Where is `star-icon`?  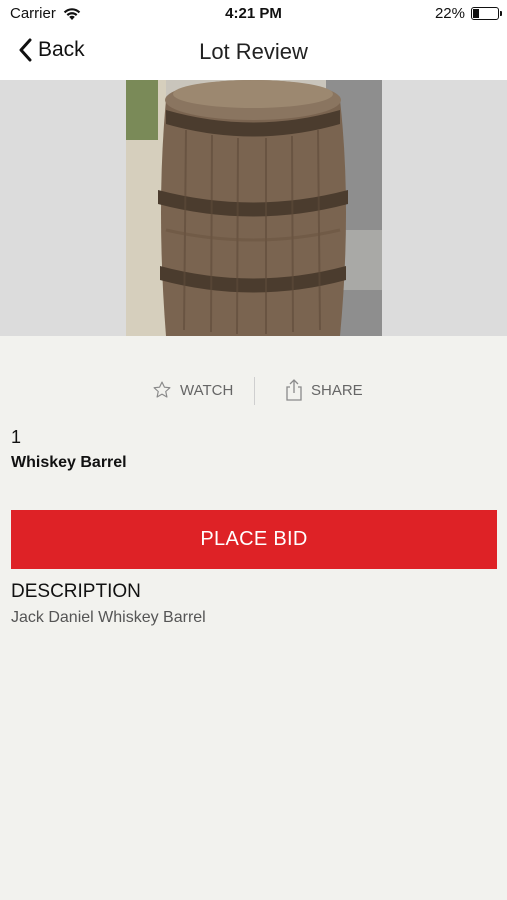 star-icon is located at coordinates (162, 389).